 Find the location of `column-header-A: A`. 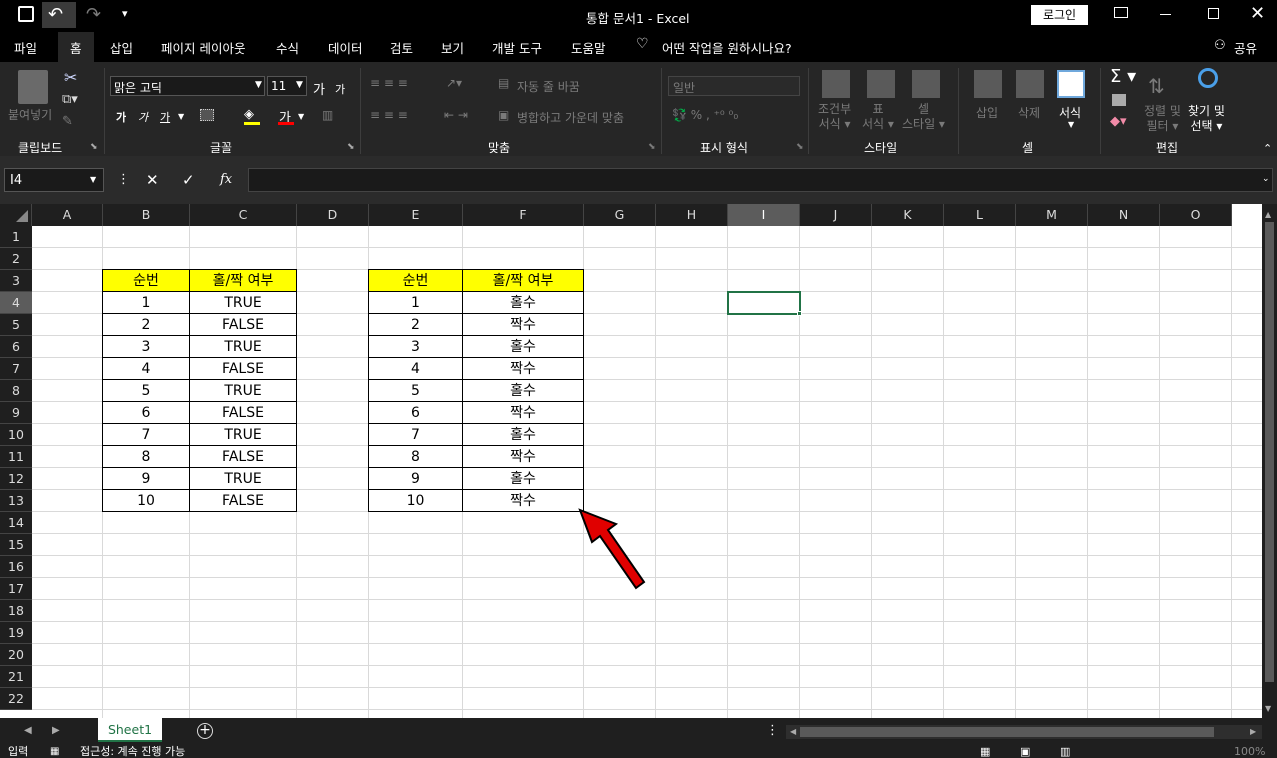

column-header-A: A is located at coordinates (67, 215).